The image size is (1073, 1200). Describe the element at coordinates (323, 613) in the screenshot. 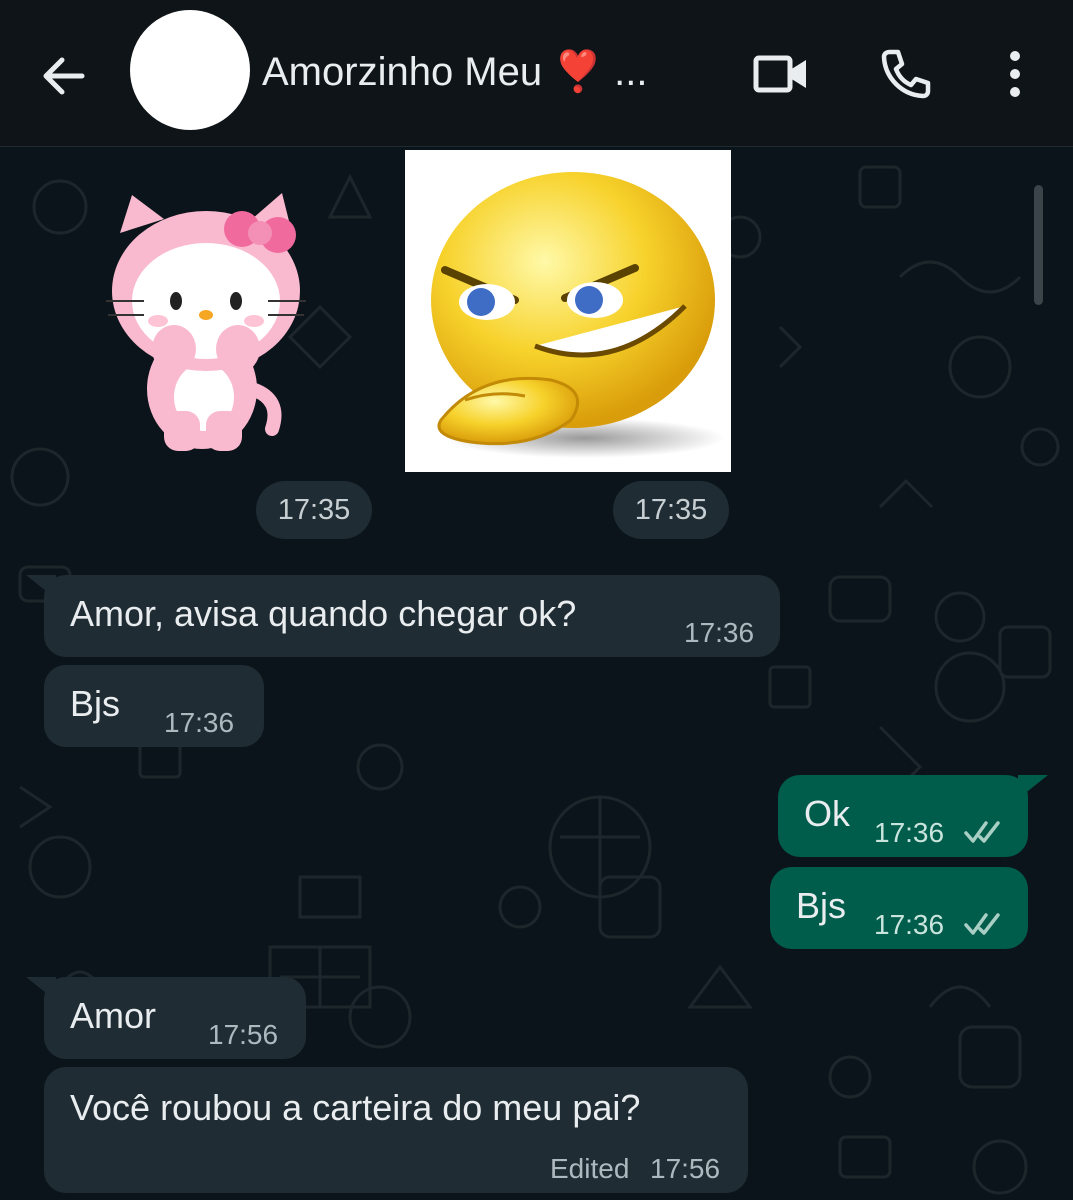

I see `message-text: Amor, avisa quando chegar ok?` at that location.